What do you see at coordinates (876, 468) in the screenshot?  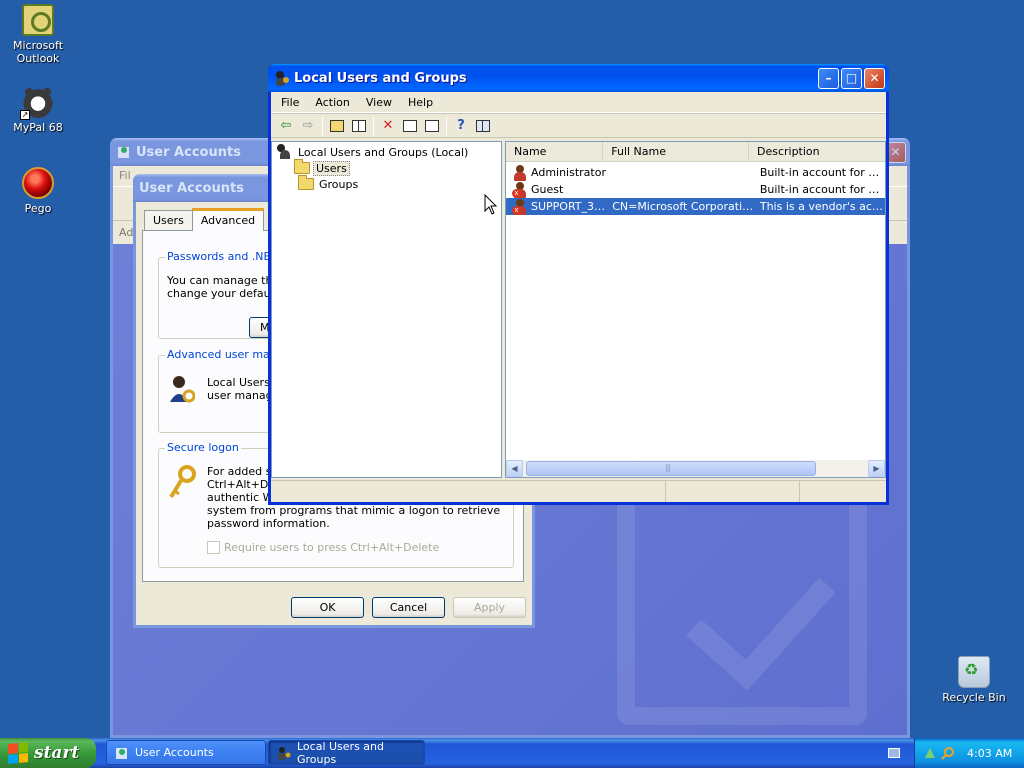 I see `scroll-right-button: ▶` at bounding box center [876, 468].